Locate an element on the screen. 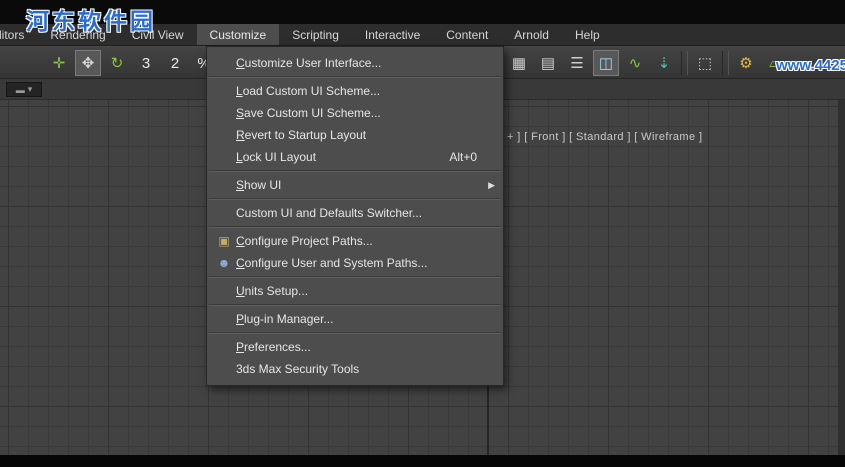  render-setup-icon: ⚙ is located at coordinates (746, 63).